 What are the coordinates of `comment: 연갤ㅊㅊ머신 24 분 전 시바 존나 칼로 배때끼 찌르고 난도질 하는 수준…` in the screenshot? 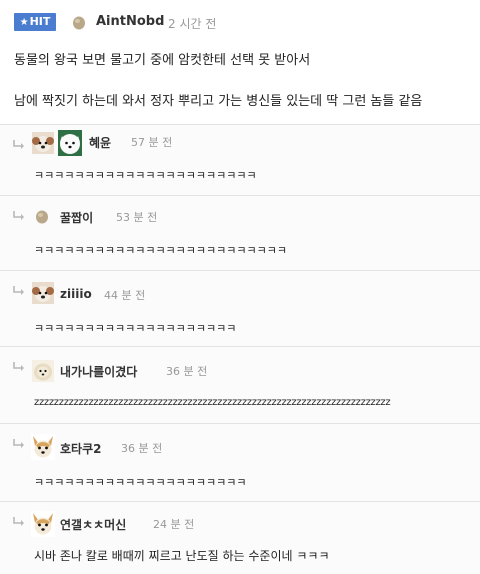 It's located at (240, 537).